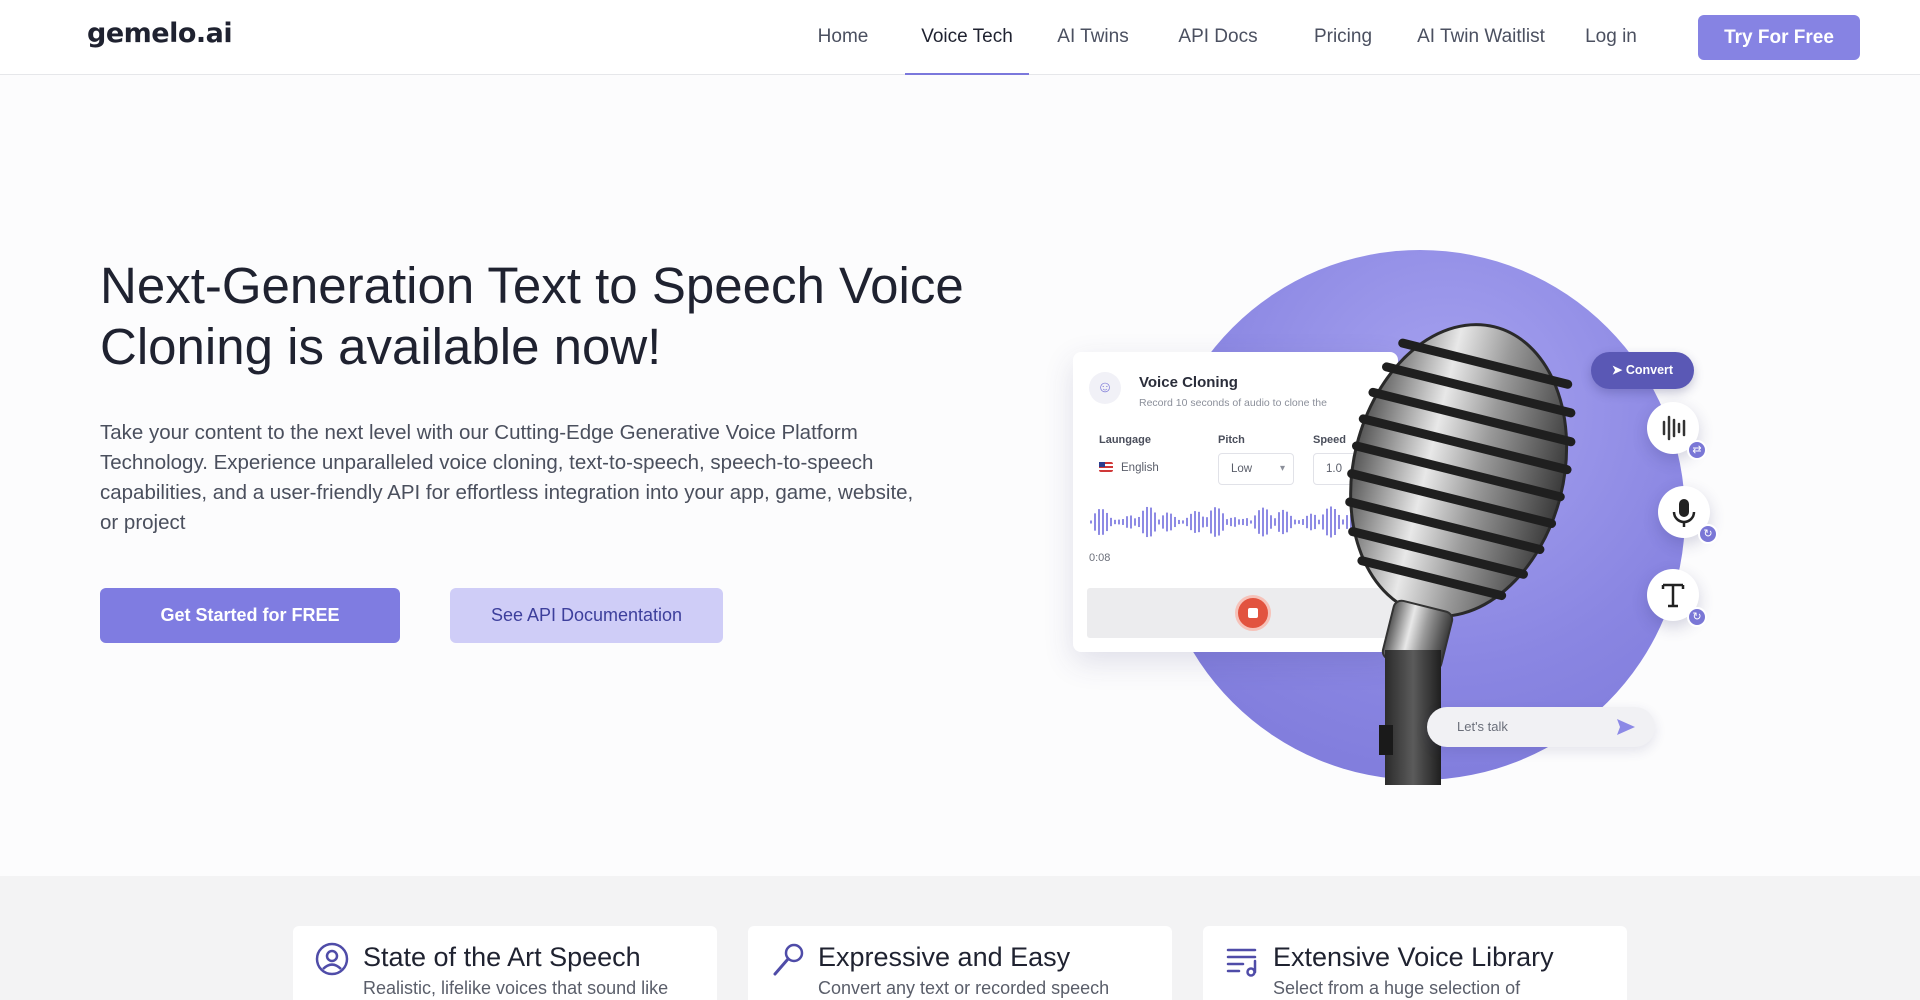 The width and height of the screenshot is (1920, 1000). What do you see at coordinates (1233, 403) in the screenshot?
I see `card-subtitle: Record 10 seconds of audio to clone the` at bounding box center [1233, 403].